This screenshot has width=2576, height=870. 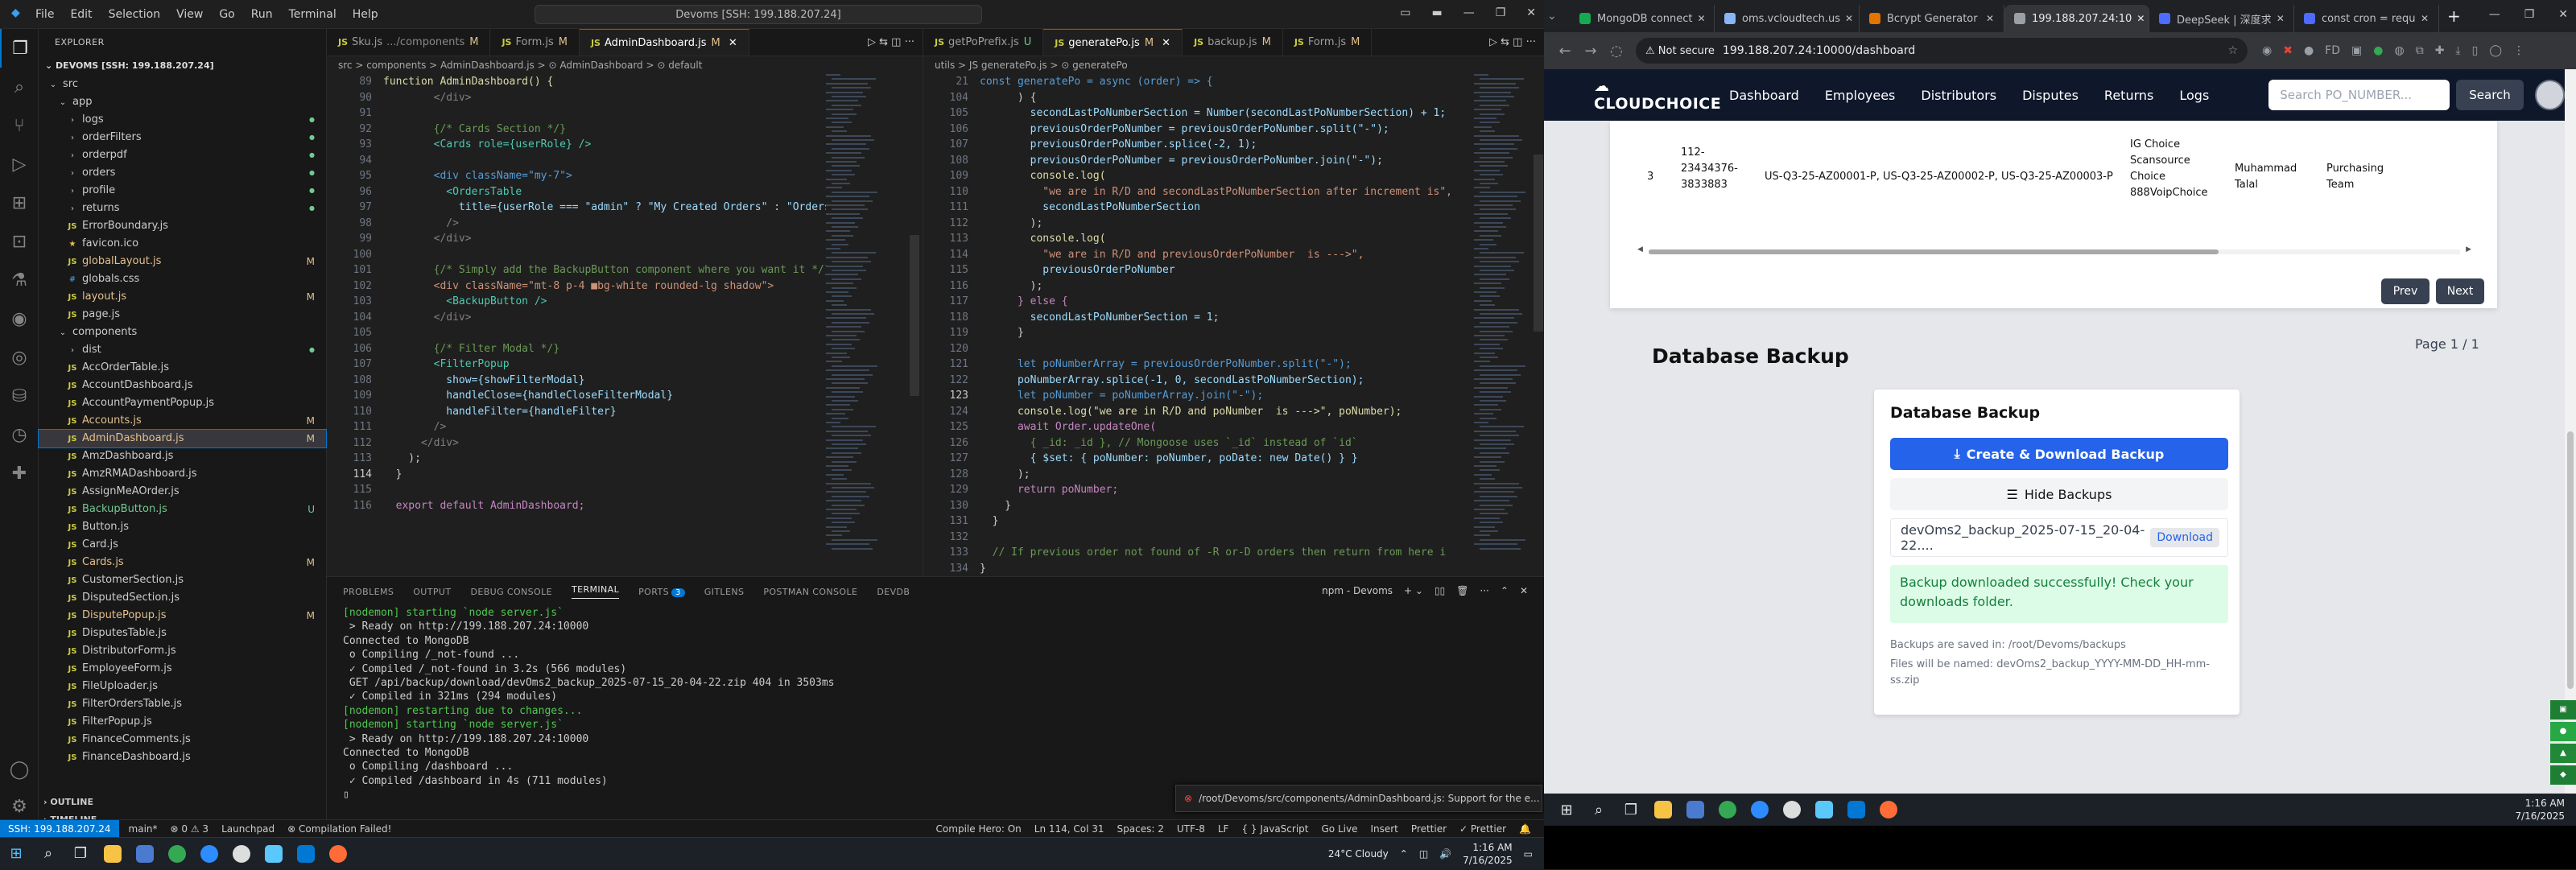 What do you see at coordinates (182, 368) in the screenshot?
I see `tree-item: JS AccOrderTable.js` at bounding box center [182, 368].